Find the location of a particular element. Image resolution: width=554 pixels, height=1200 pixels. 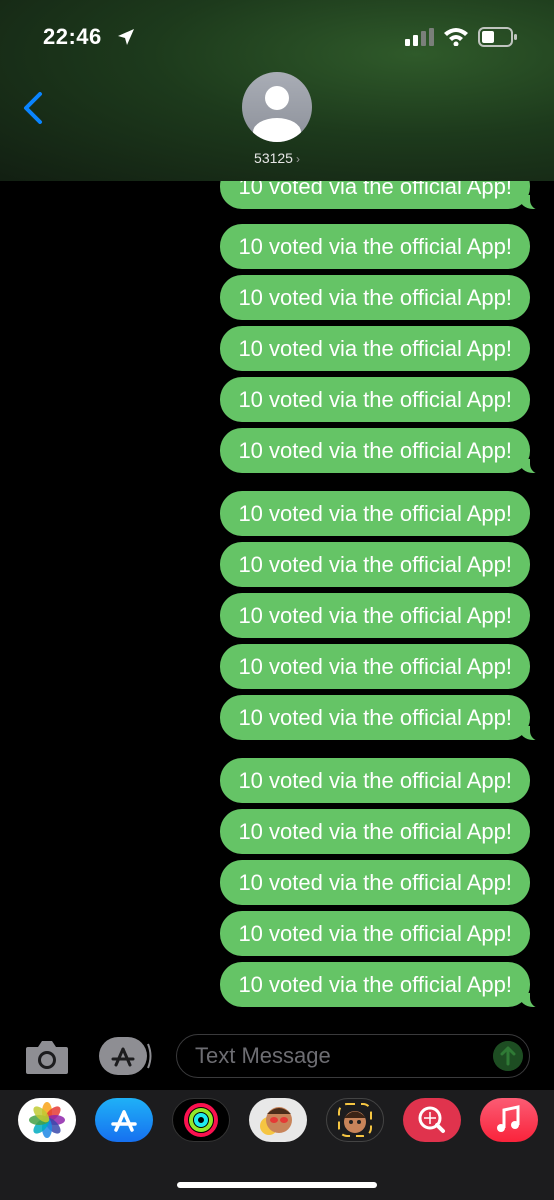

message-input-placeholder: Text Message is located at coordinates (263, 1055).